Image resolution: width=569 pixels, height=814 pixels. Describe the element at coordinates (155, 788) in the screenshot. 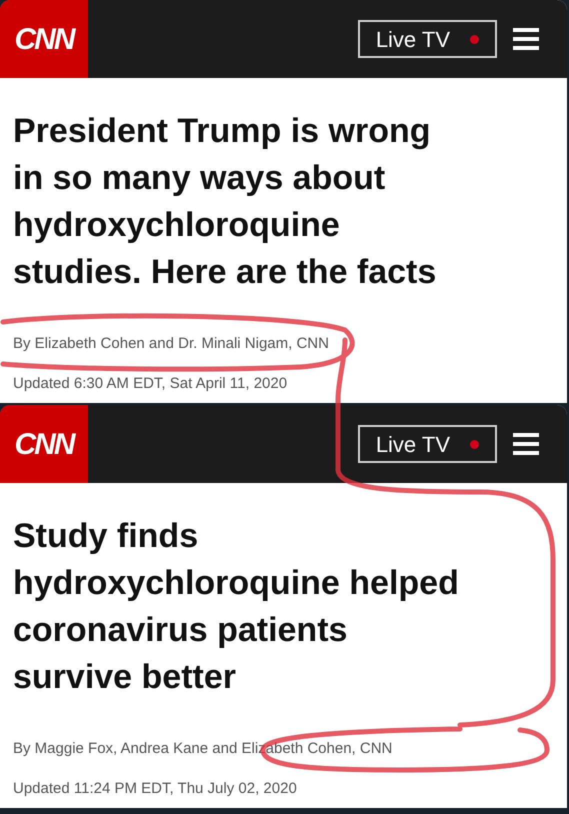

I see `updated-time: Updated 11:24 PM EDT, Thu July 02, 2020` at that location.